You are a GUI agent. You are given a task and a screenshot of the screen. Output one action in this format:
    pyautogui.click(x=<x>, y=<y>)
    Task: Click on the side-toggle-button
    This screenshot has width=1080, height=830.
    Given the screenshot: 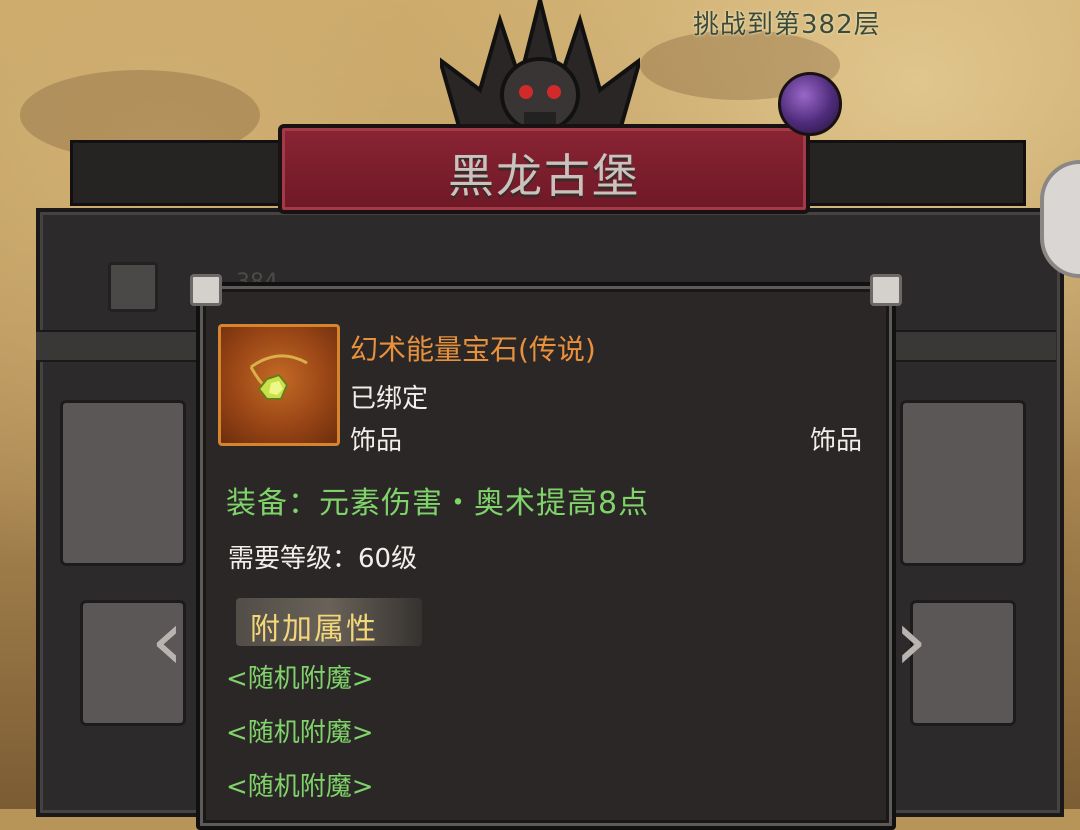 What is the action you would take?
    pyautogui.click(x=1060, y=219)
    